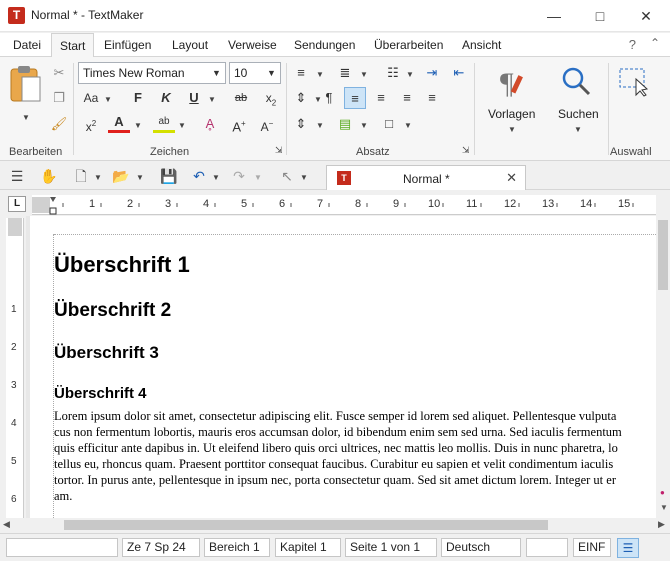  Describe the element at coordinates (459, 73) in the screenshot. I see `indent-decrease-icon: ⇤` at that location.